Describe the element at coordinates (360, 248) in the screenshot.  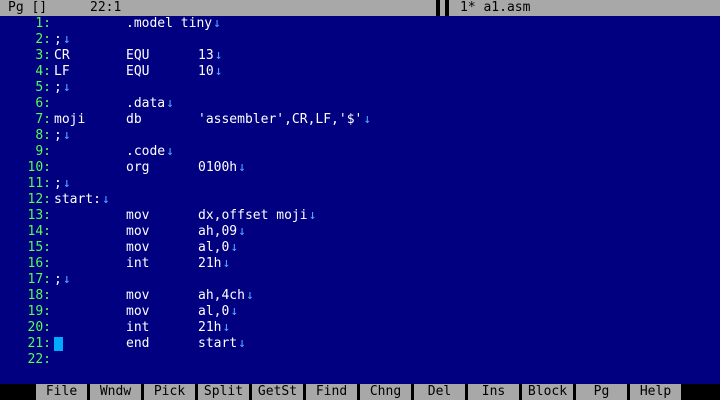
I see `code-line: 15: mov al,0↓` at that location.